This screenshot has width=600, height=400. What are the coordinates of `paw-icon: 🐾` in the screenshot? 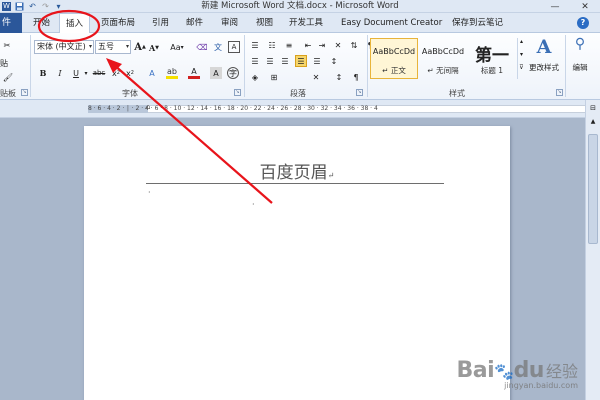 It's located at (504, 371).